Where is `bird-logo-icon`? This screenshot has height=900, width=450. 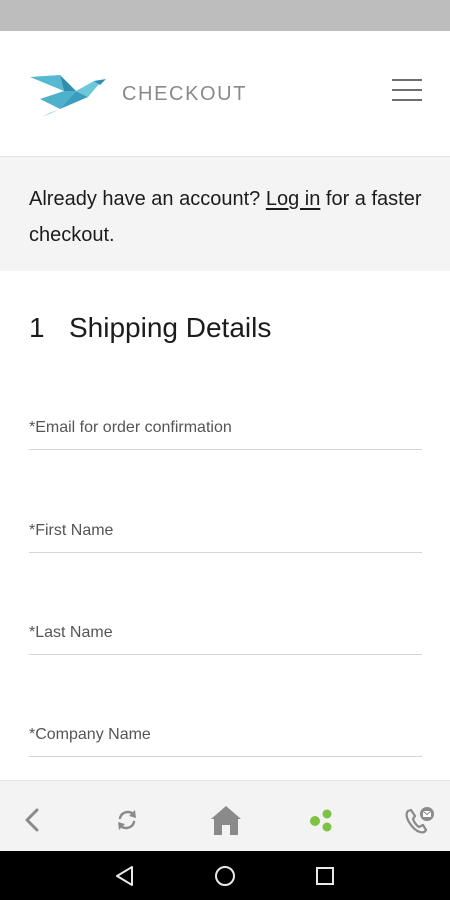
bird-logo-icon is located at coordinates (69, 95).